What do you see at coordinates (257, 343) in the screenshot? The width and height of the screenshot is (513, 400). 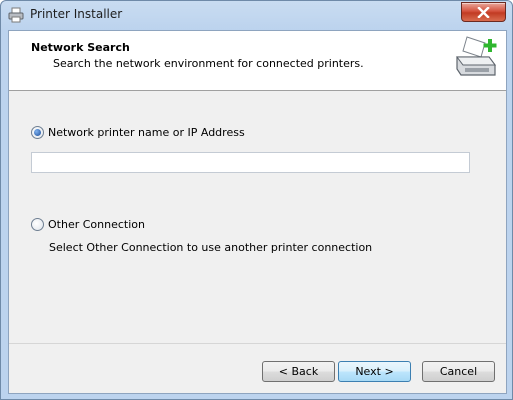 I see `footer-divider` at bounding box center [257, 343].